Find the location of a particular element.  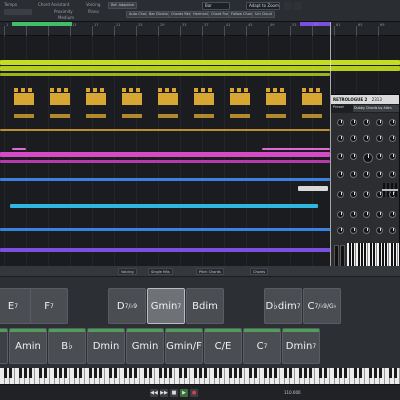

gold-clip-thin is located at coordinates (165, 130).